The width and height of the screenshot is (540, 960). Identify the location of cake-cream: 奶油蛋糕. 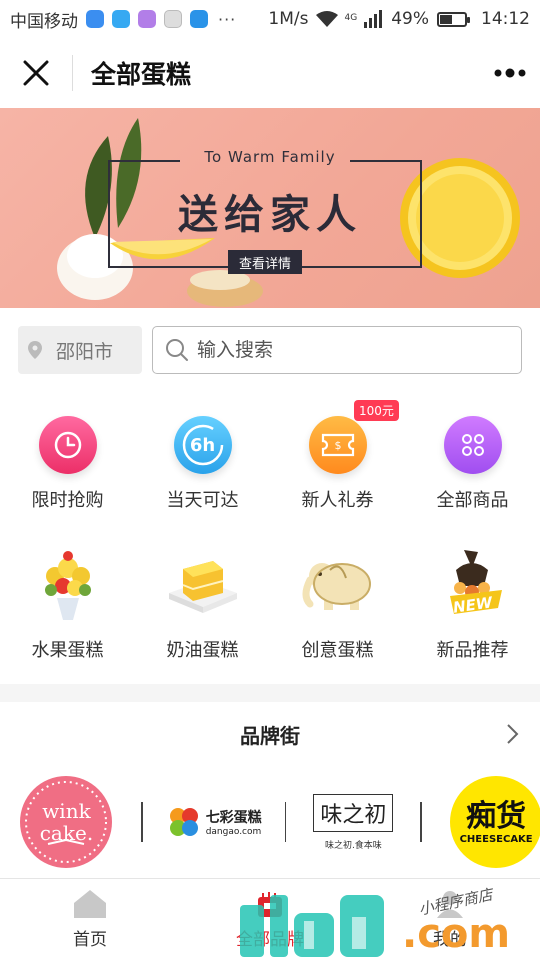
(202, 611).